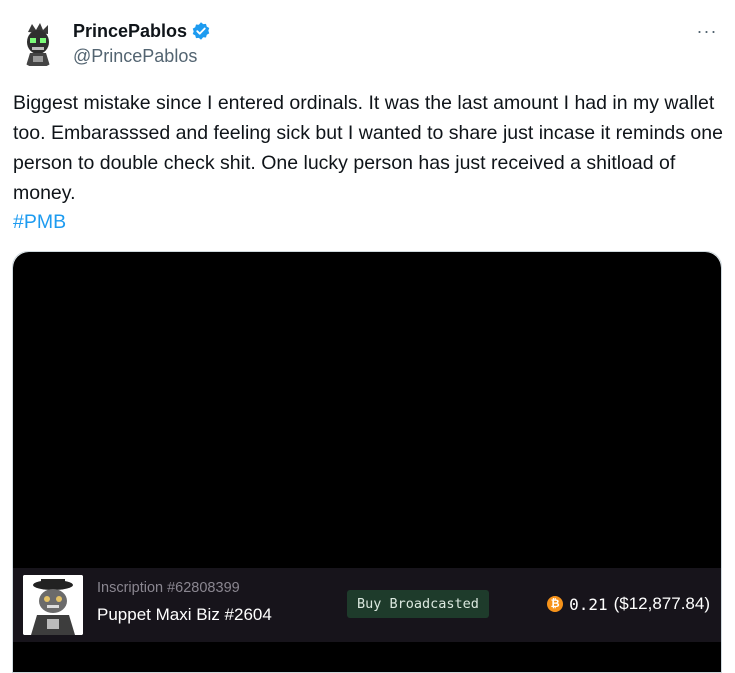  I want to click on author-name: PrincePablos, so click(130, 31).